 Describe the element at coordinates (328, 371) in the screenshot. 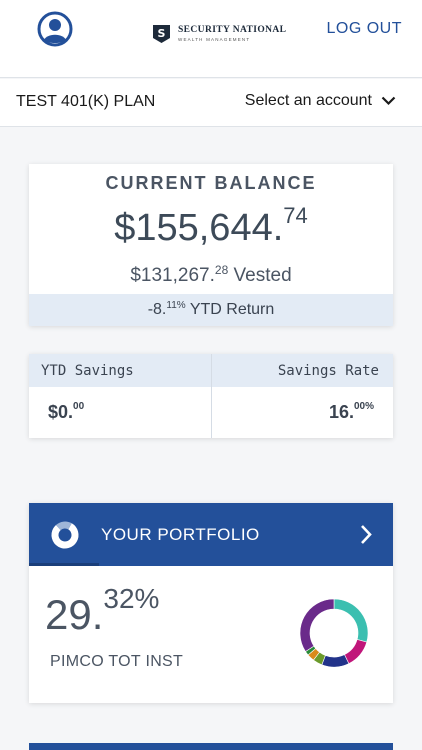

I see `savings-rate-label: Savings Rate` at that location.